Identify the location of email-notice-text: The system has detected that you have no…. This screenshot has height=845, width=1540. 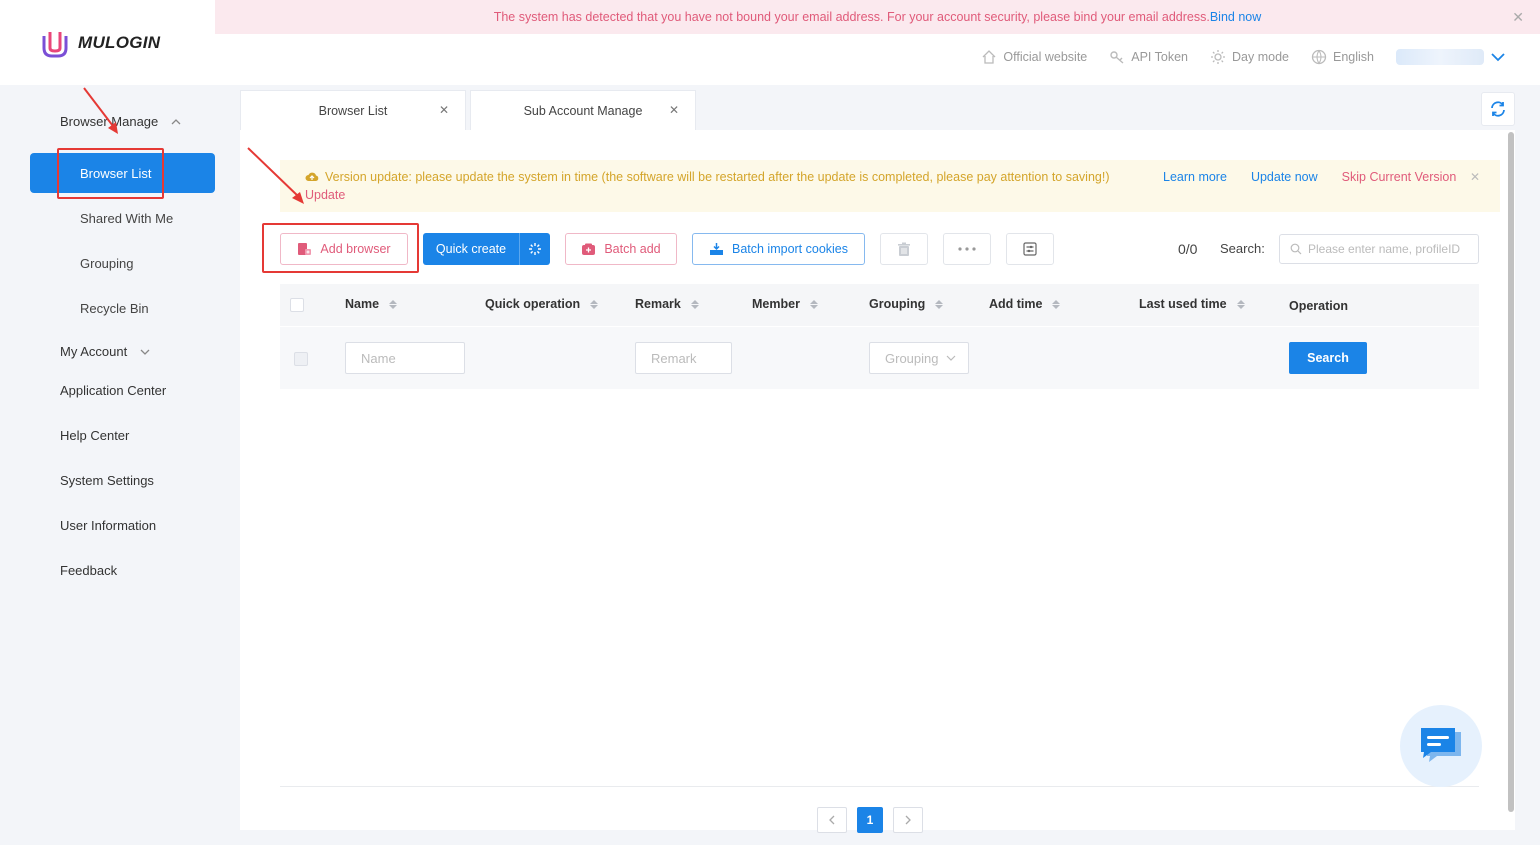
(851, 17).